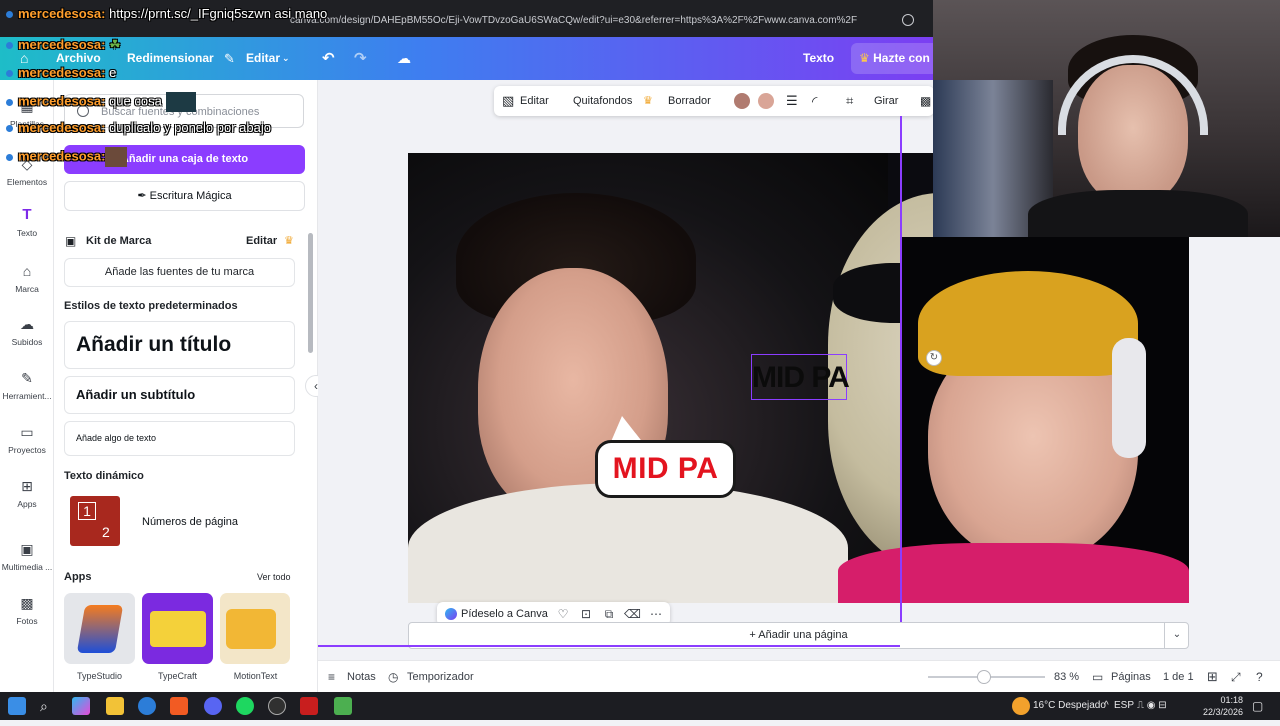  What do you see at coordinates (343, 706) in the screenshot?
I see `app-icon` at bounding box center [343, 706].